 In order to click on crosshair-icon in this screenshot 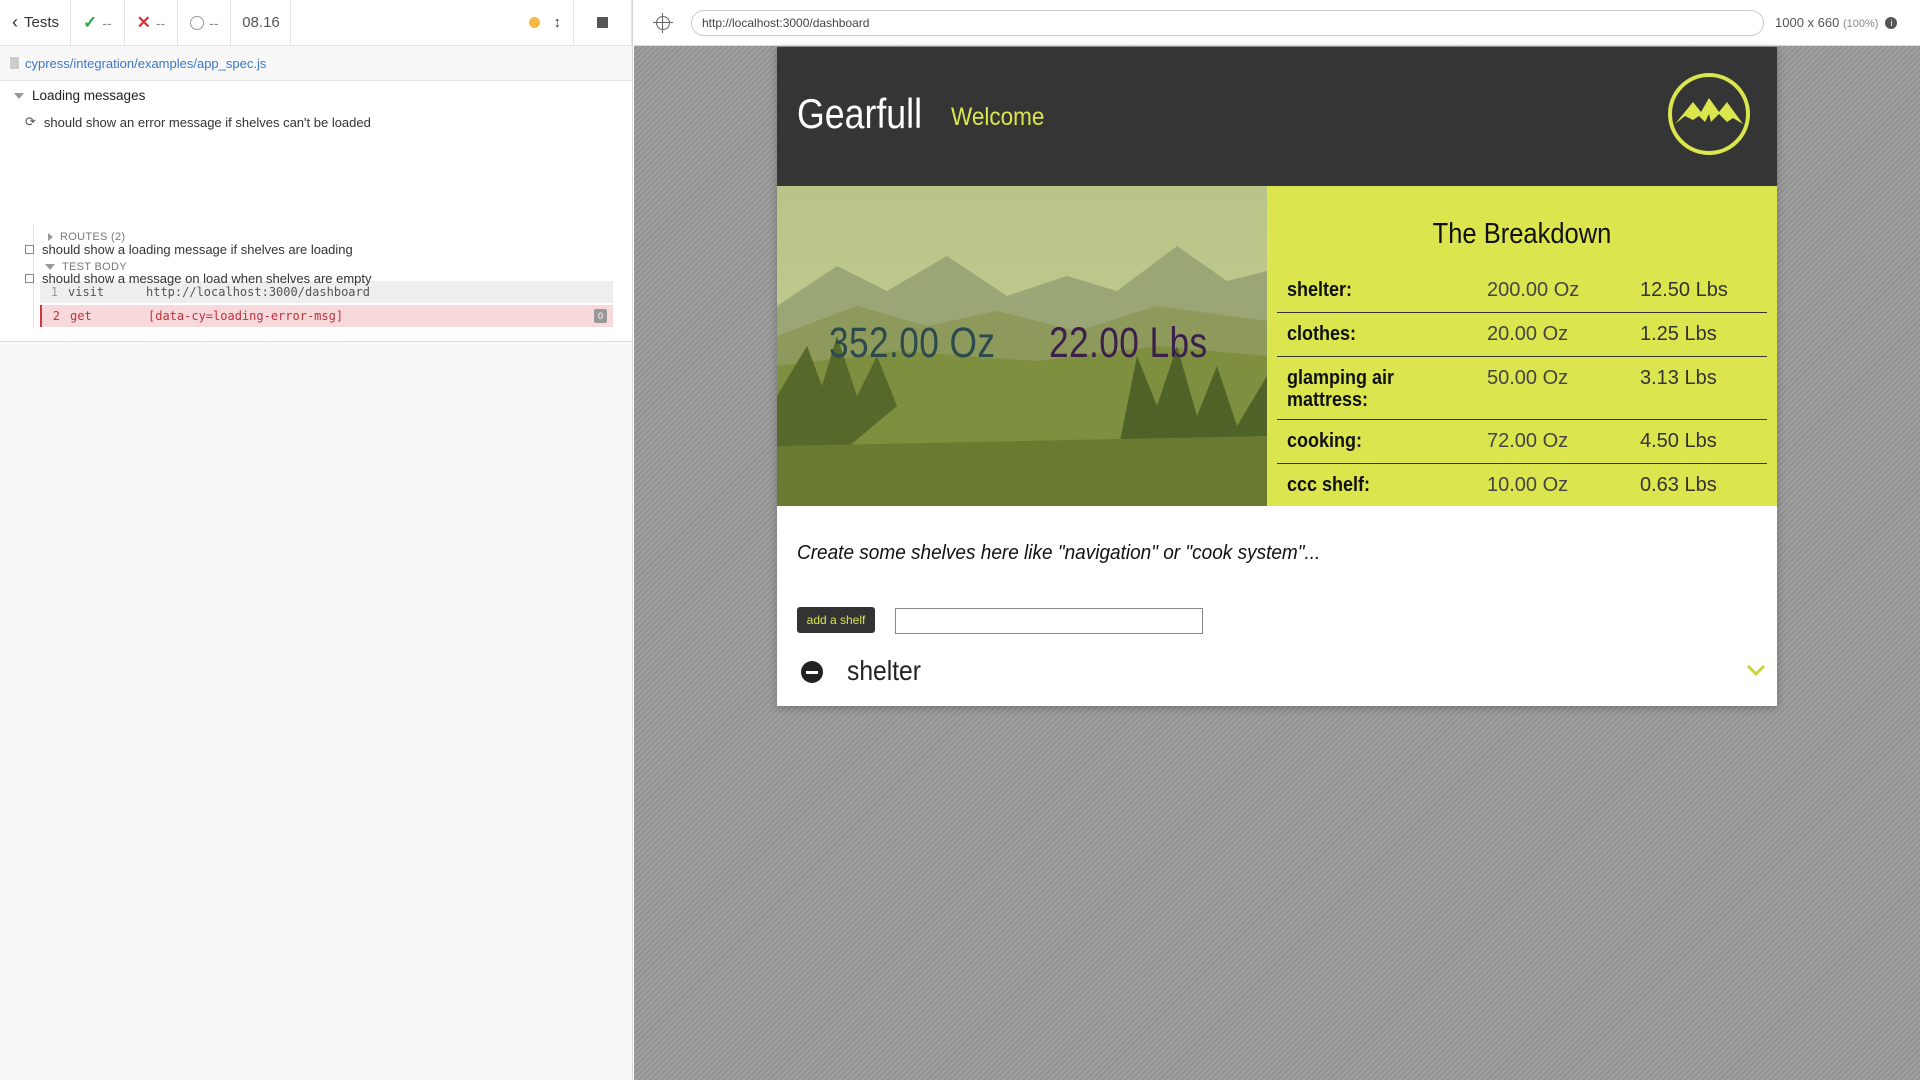, I will do `click(662, 22)`.